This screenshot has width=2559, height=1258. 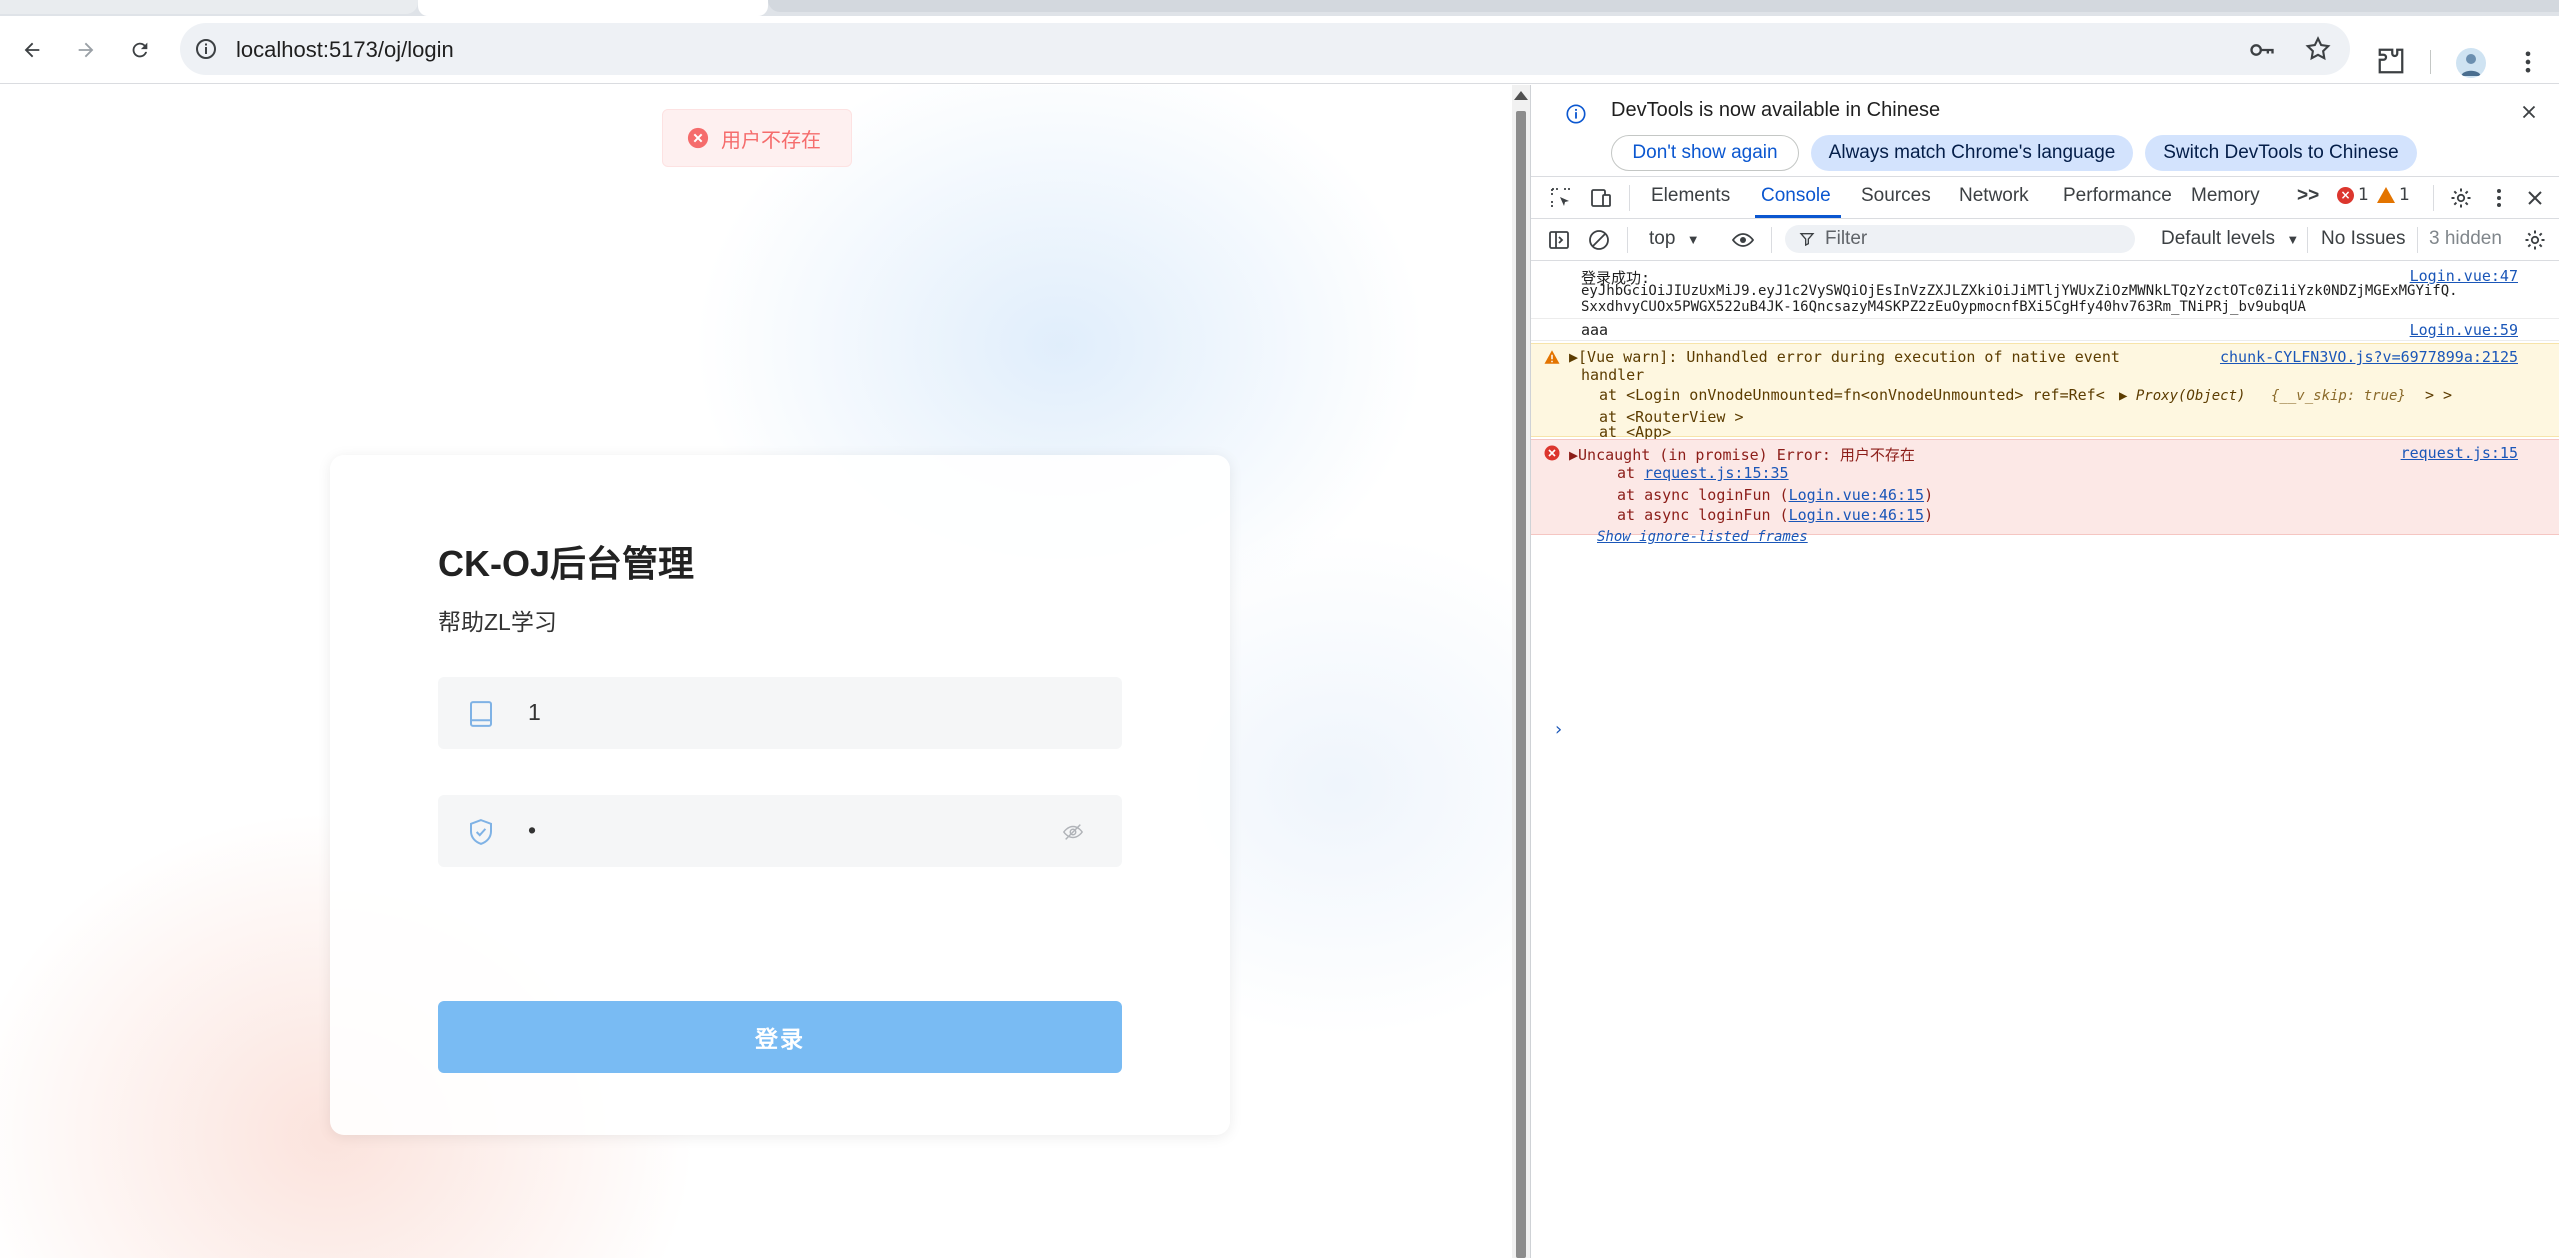 What do you see at coordinates (1716, 473) in the screenshot?
I see `stack-frame-link: request.js:15:35` at bounding box center [1716, 473].